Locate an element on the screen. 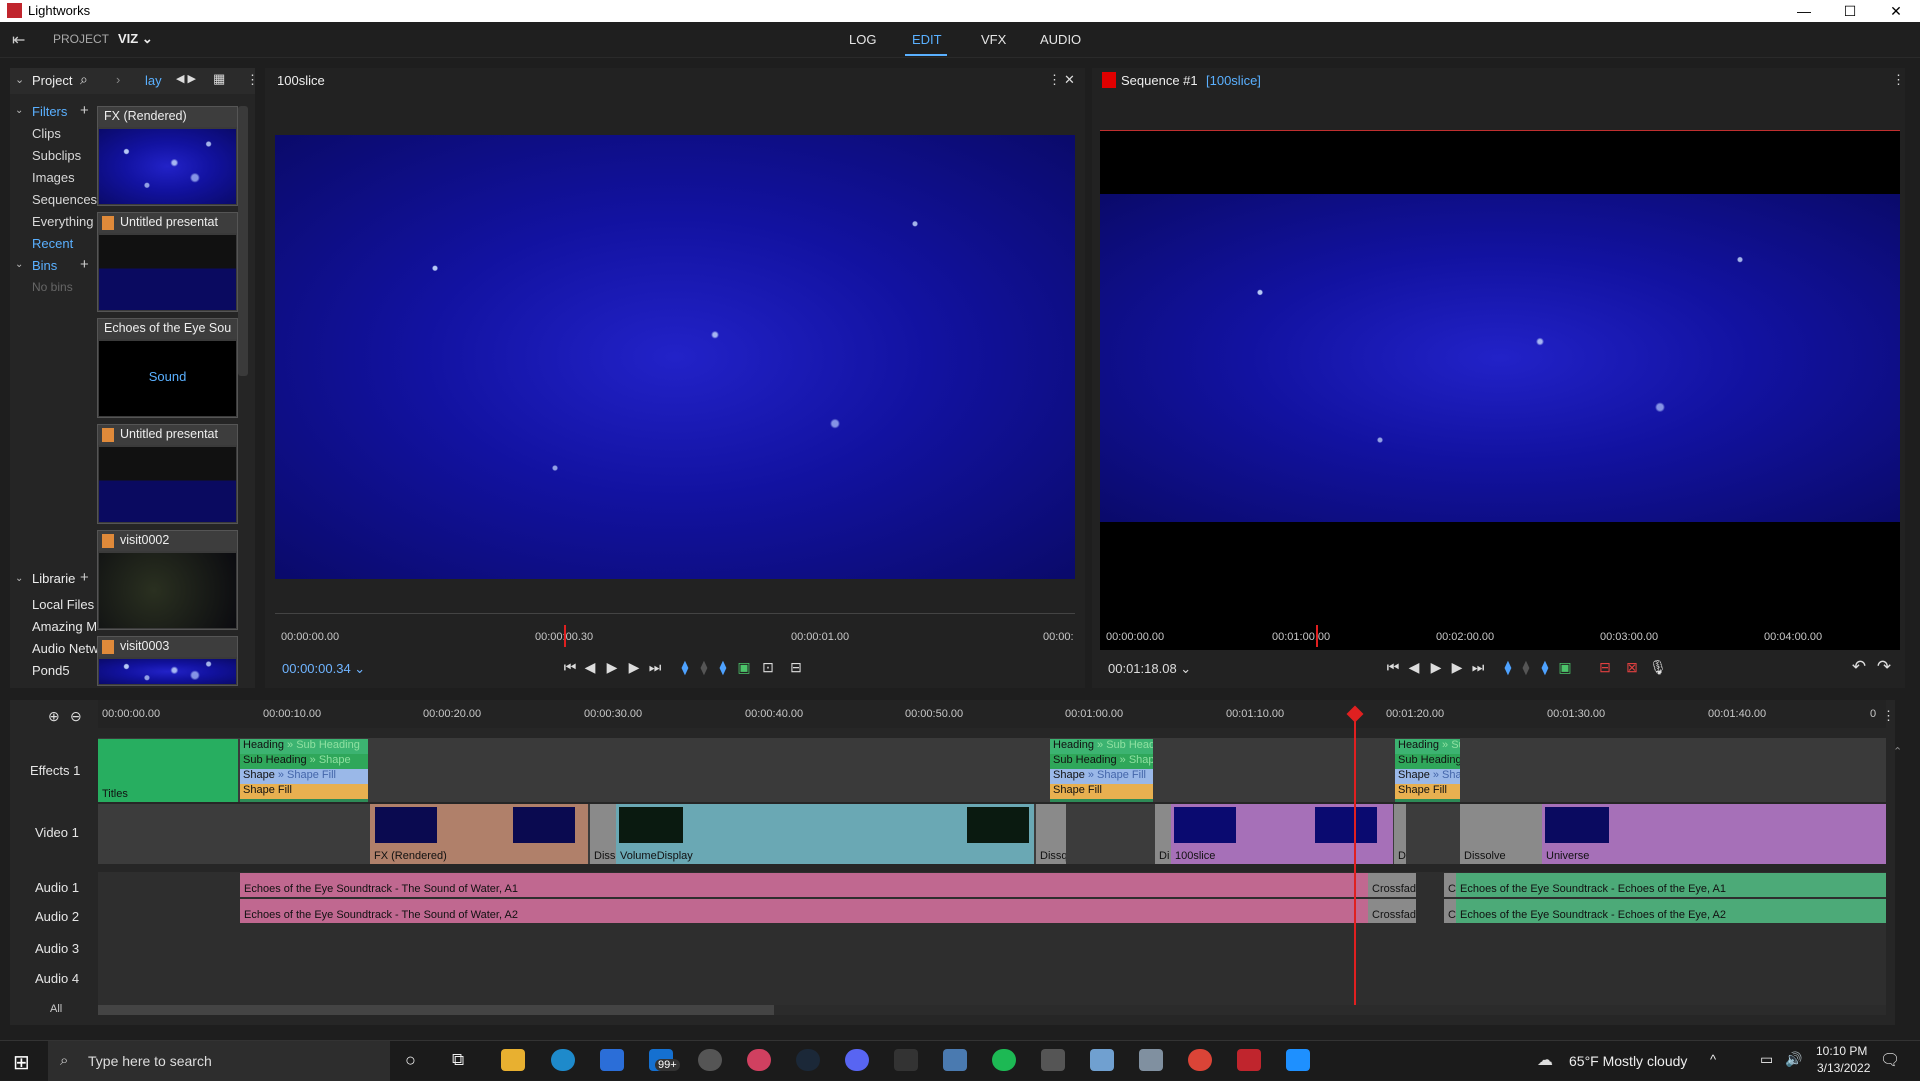 This screenshot has height=1081, width=1920. library-local-files: Local Files is located at coordinates (63, 604).